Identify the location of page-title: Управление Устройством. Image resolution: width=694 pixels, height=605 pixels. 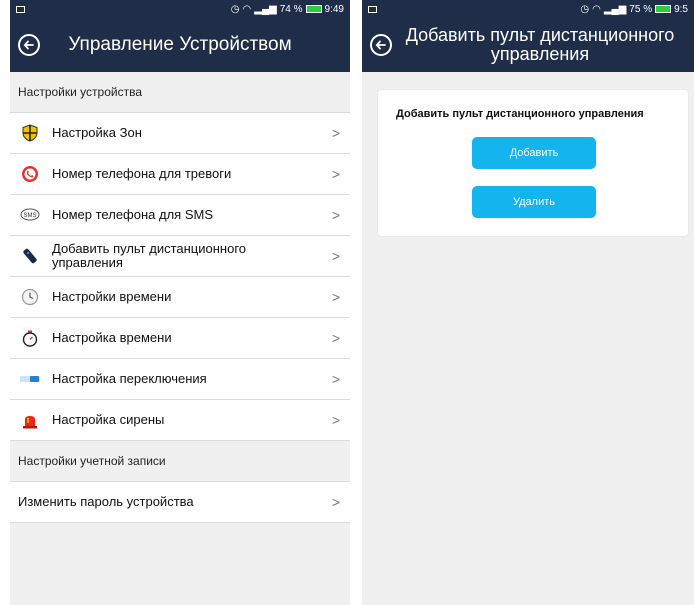
(180, 45).